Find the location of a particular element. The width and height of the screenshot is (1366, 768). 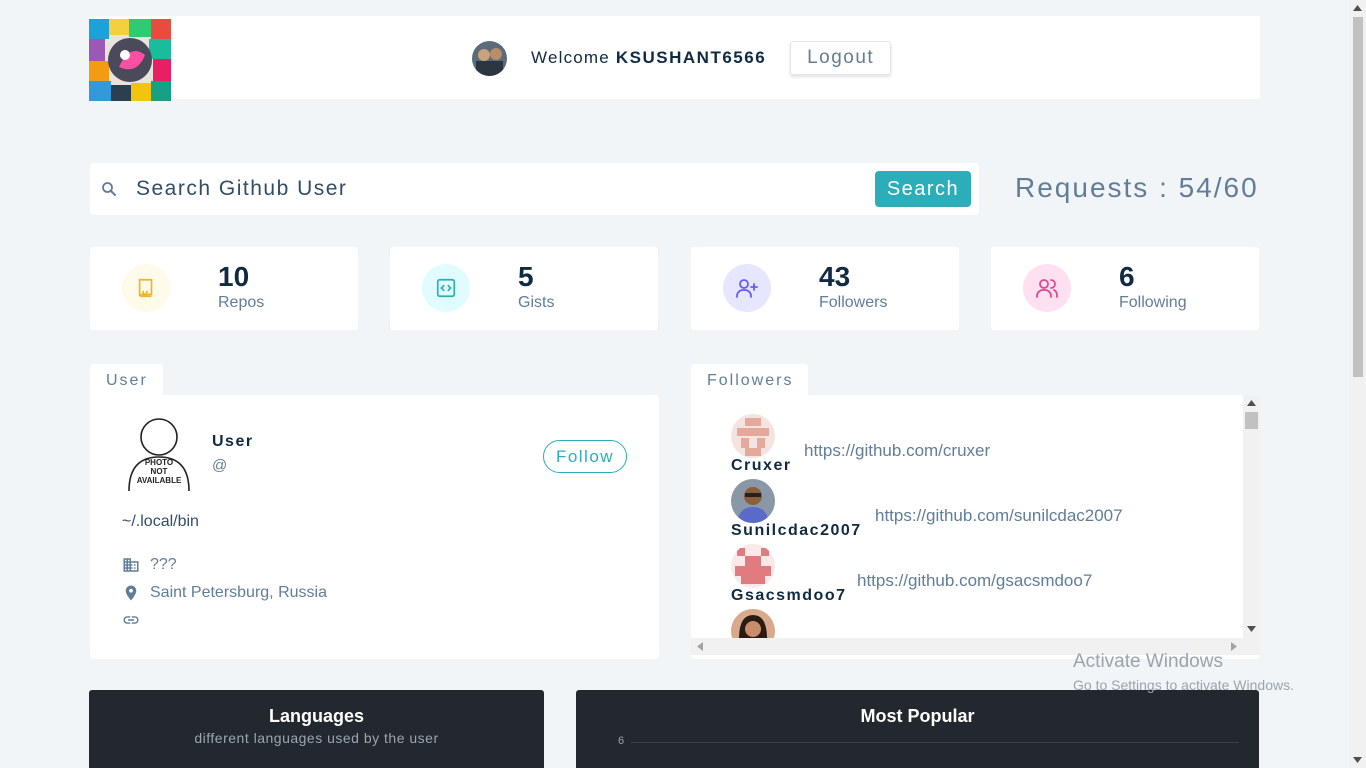

most-popular-chart: Most Popular 6 is located at coordinates (917, 729).